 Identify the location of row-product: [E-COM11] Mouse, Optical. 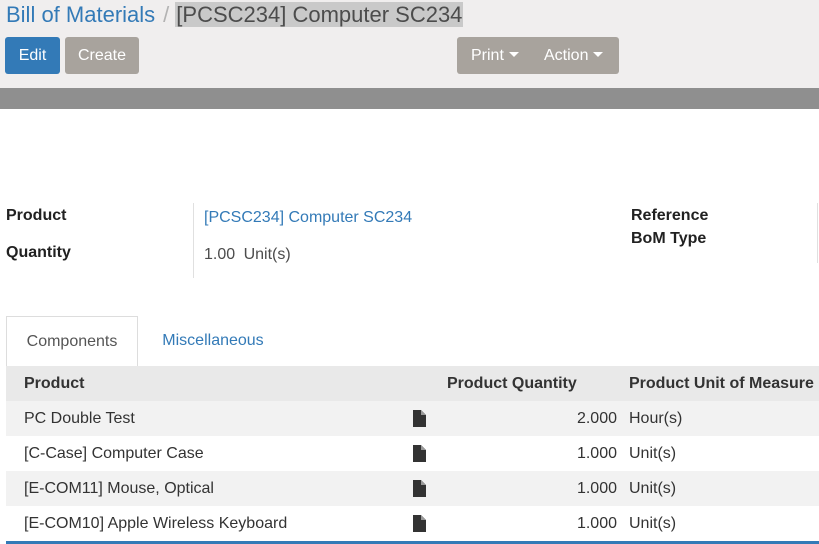
(119, 488).